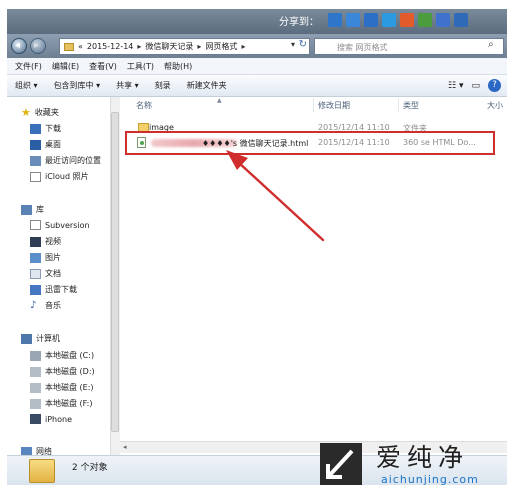  I want to click on watermark-title: 爱纯净, so click(423, 457).